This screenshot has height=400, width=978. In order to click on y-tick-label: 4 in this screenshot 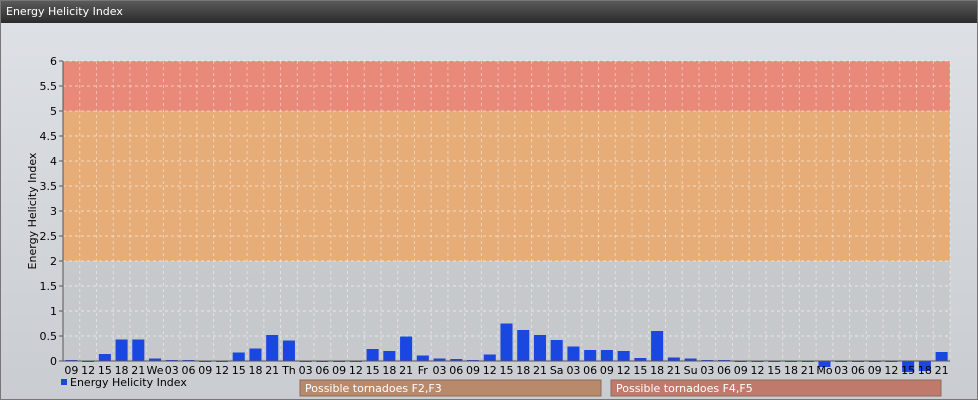, I will do `click(53, 161)`.